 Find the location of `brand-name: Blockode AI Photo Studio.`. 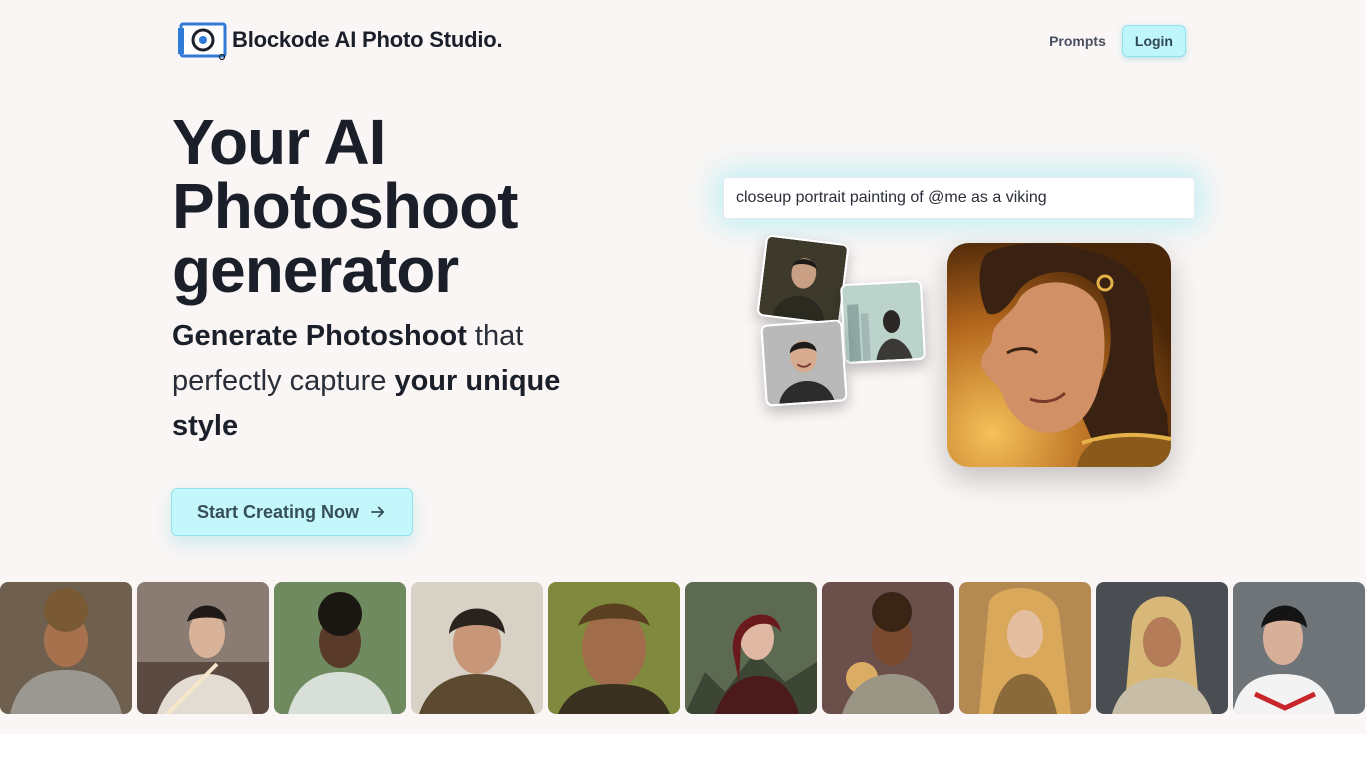

brand-name: Blockode AI Photo Studio. is located at coordinates (367, 39).